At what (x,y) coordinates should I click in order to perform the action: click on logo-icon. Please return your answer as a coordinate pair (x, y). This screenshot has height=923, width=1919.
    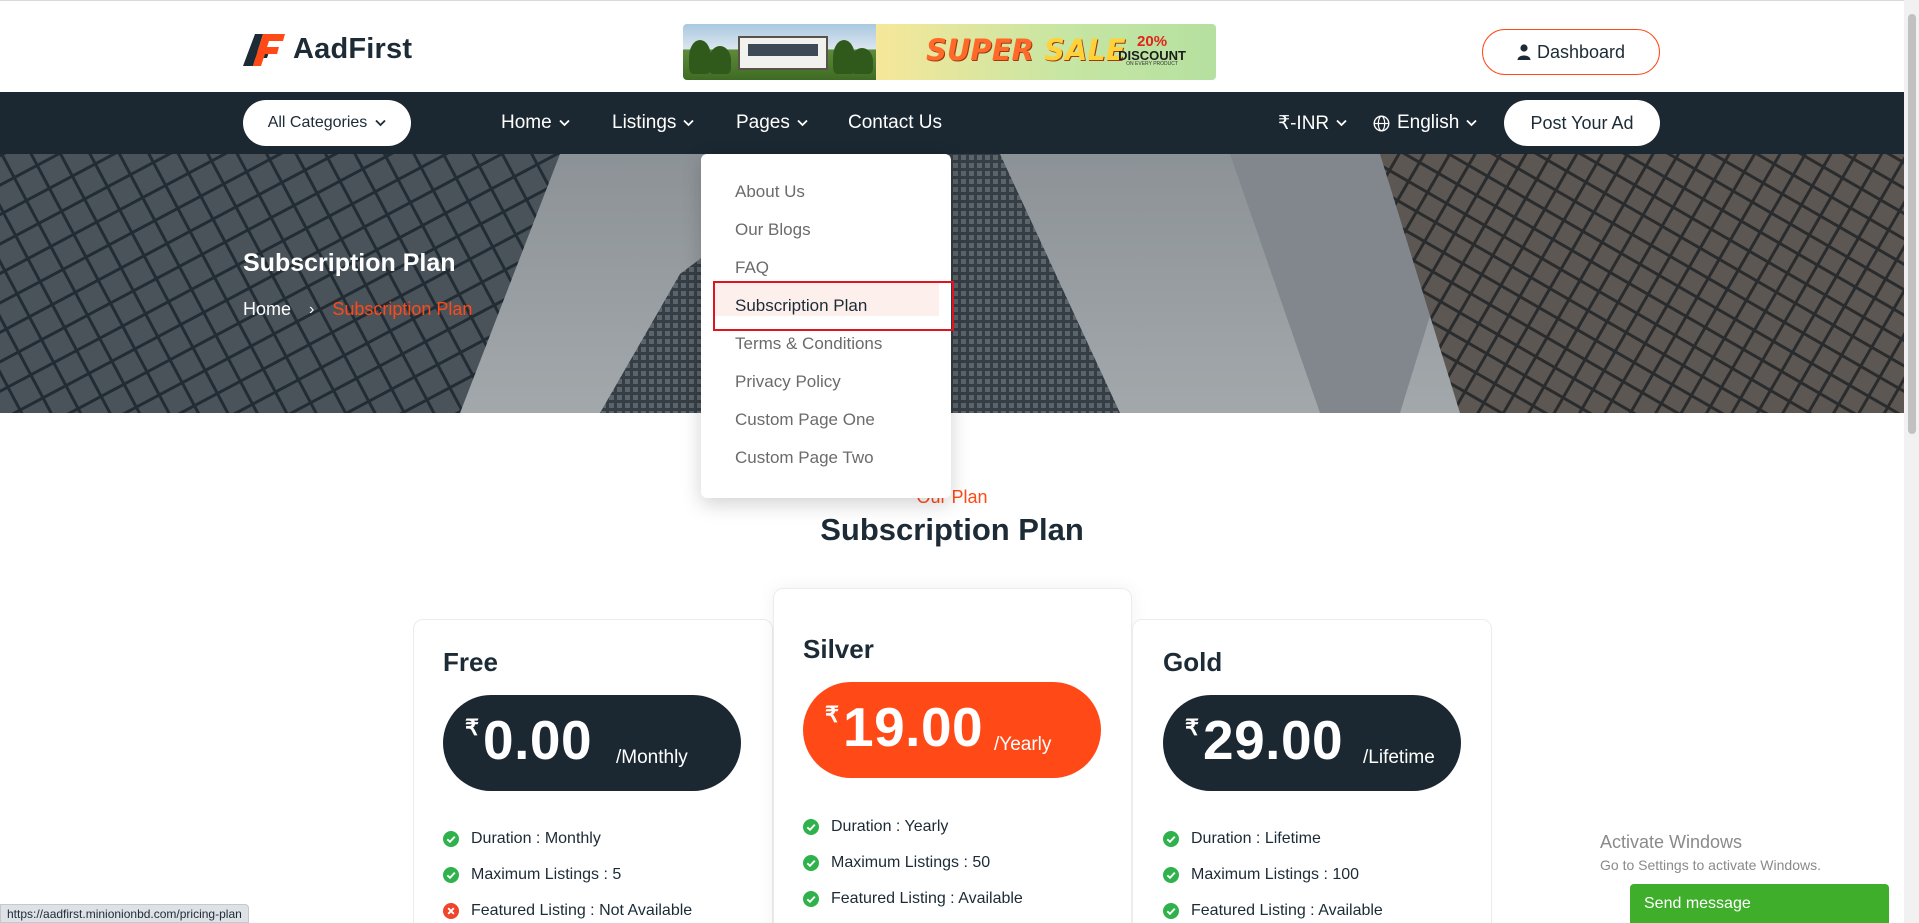
    Looking at the image, I should click on (264, 49).